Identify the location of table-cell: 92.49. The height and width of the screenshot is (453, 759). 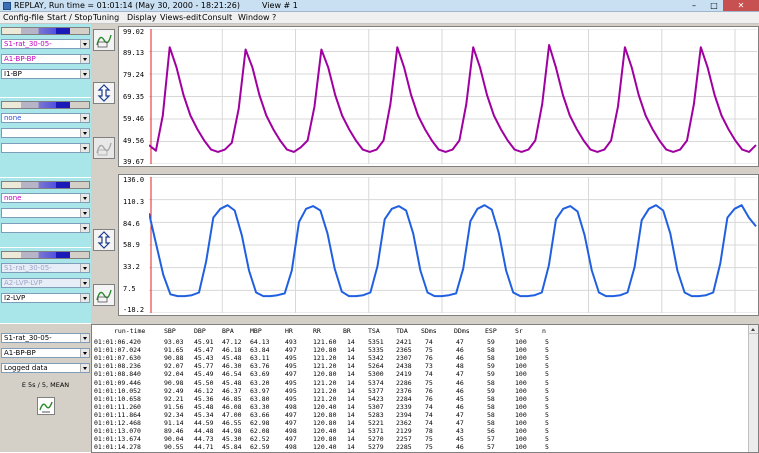
(174, 390).